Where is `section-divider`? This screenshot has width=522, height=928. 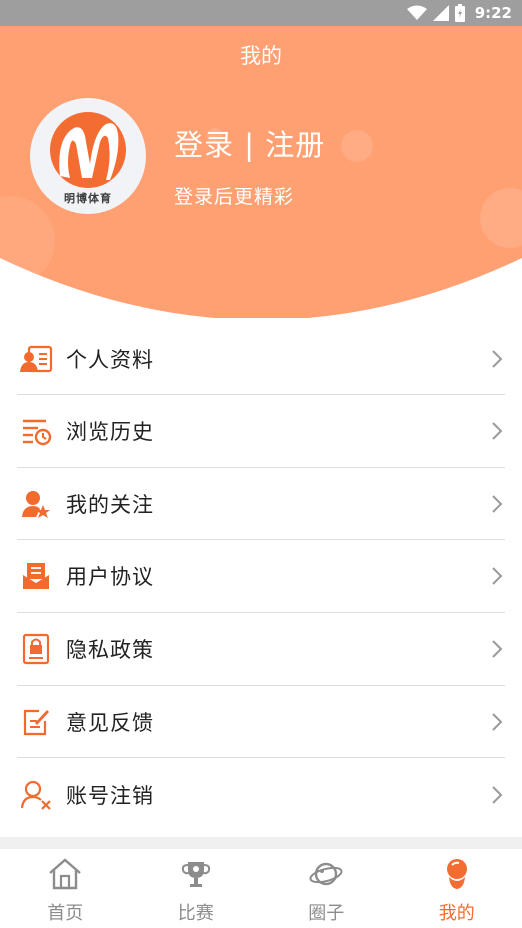
section-divider is located at coordinates (261, 843).